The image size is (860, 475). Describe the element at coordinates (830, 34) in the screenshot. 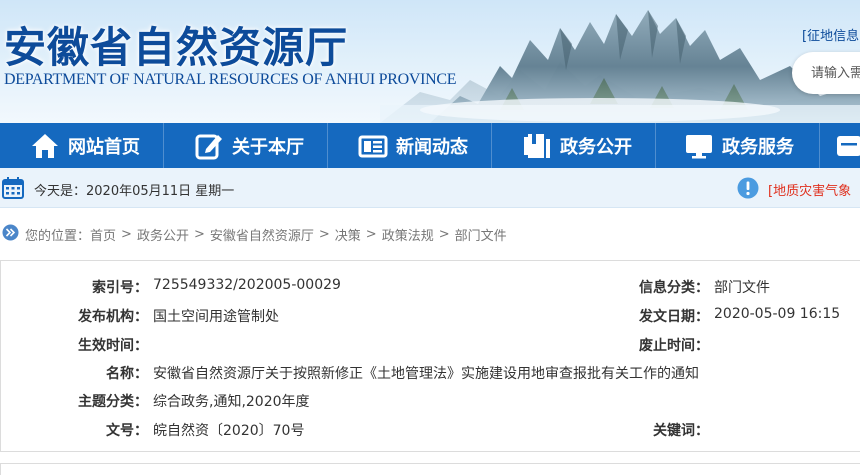

I see `land-acquisition-info-link: [征地信息` at that location.